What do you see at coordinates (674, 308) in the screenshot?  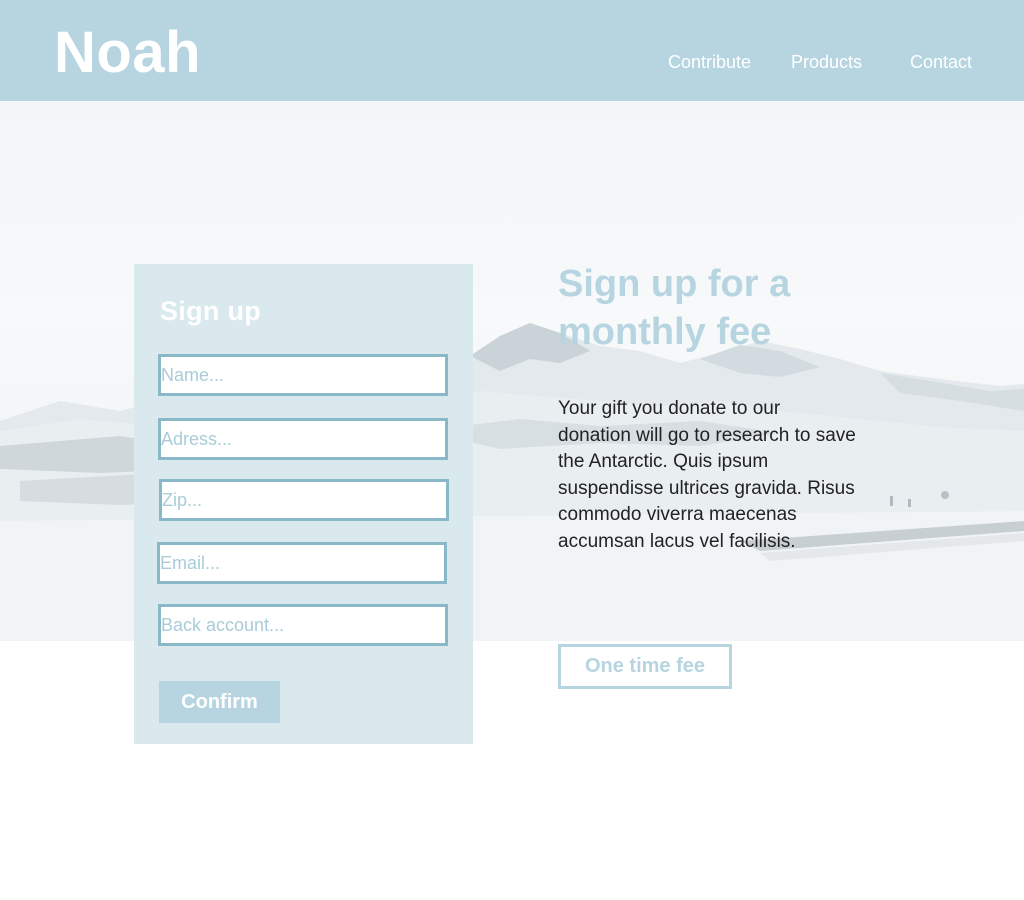 I see `hero-heading: Sign up for a monthly fee` at bounding box center [674, 308].